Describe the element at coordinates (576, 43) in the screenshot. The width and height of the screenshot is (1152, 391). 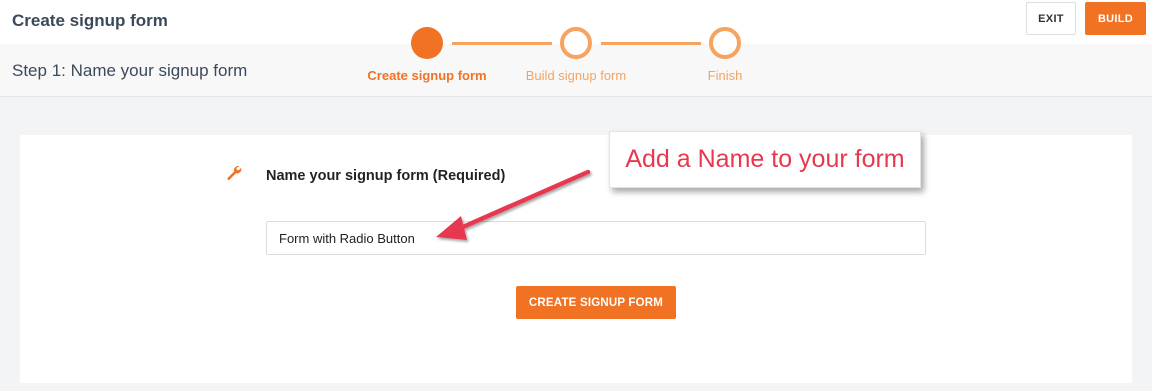
I see `step-indicator-build` at that location.